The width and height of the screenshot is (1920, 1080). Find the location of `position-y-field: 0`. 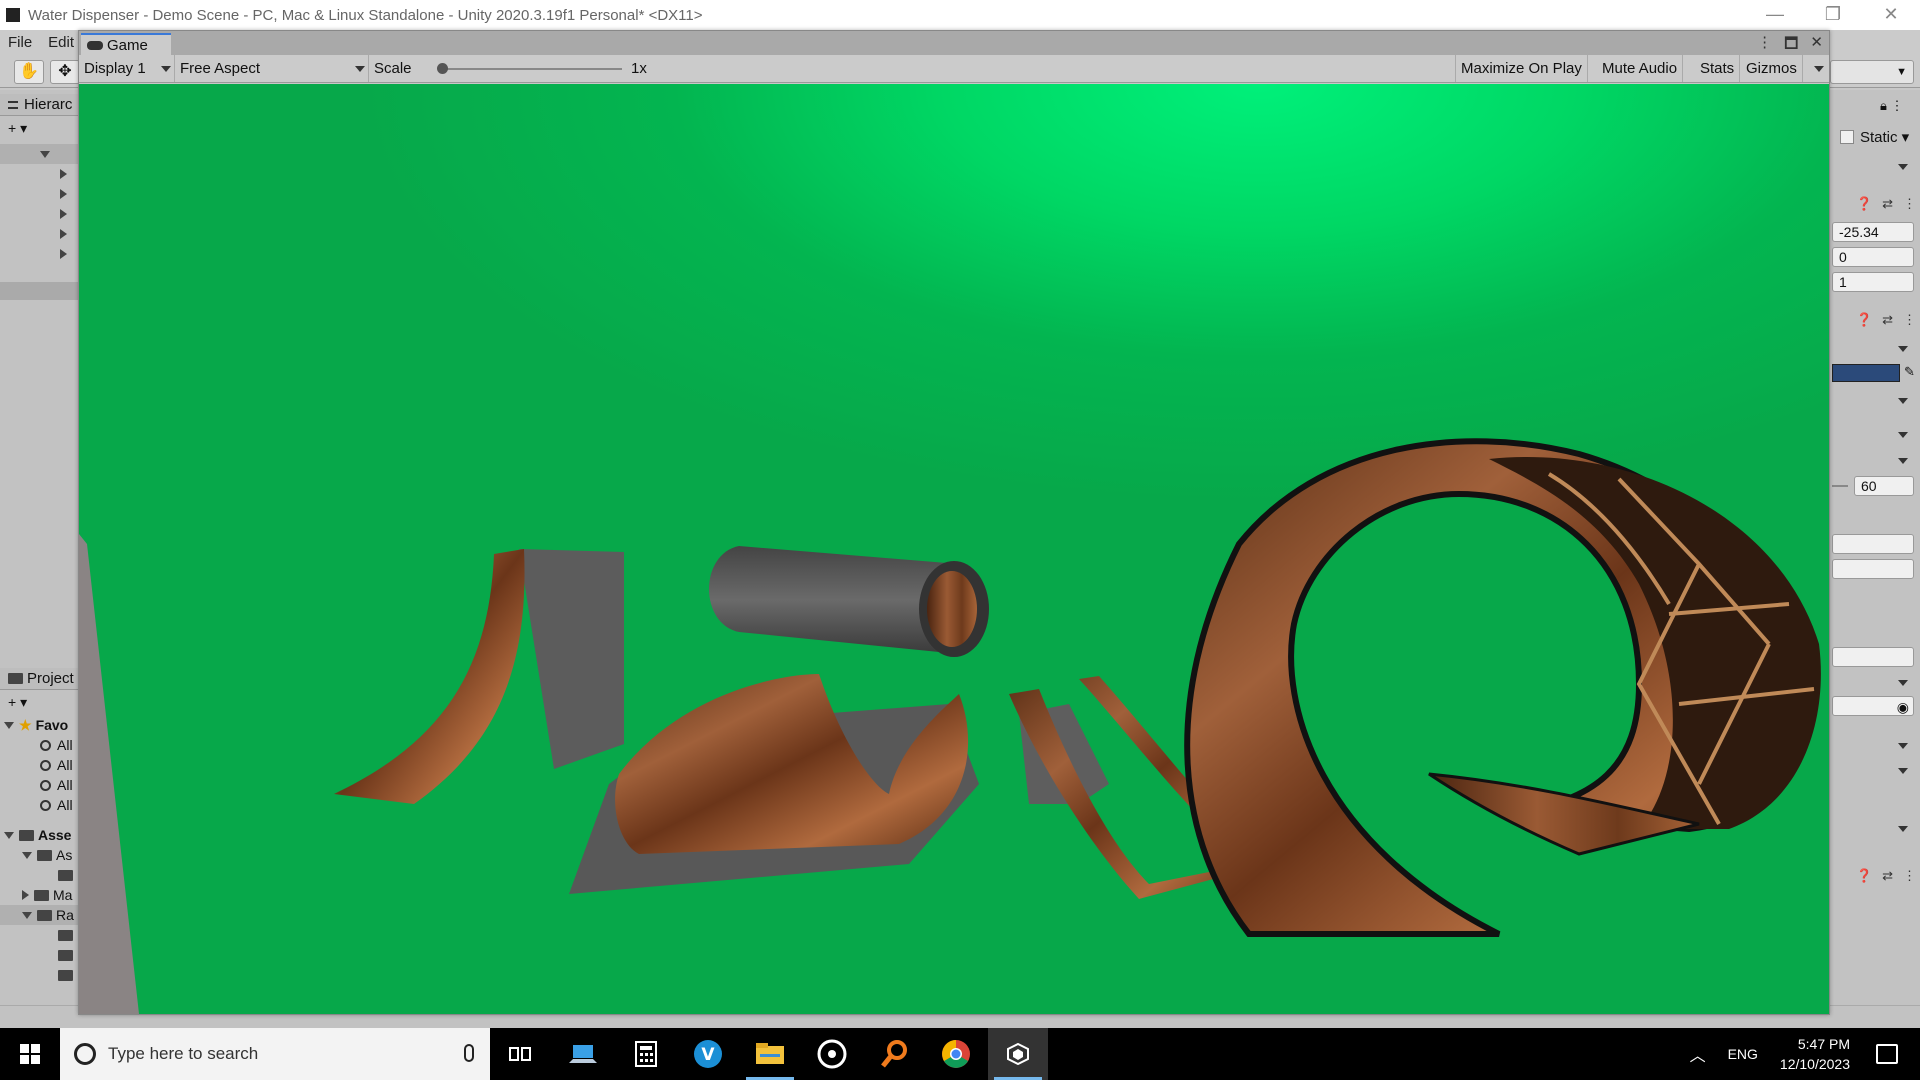

position-y-field: 0 is located at coordinates (1873, 257).